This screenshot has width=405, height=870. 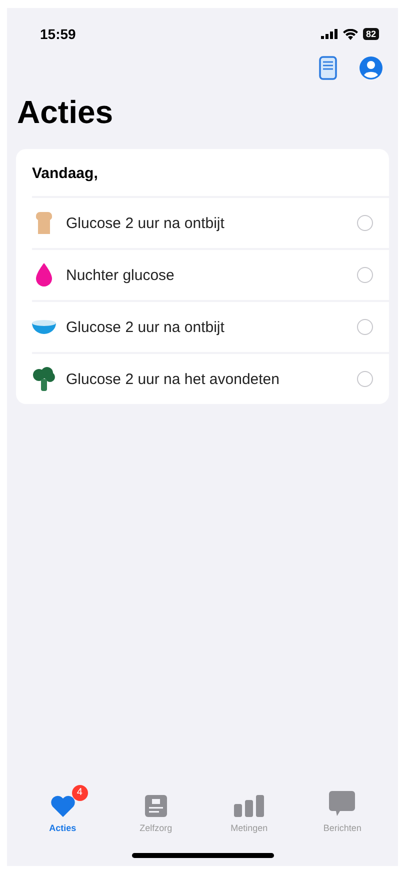 I want to click on battery-level: 82, so click(x=370, y=34).